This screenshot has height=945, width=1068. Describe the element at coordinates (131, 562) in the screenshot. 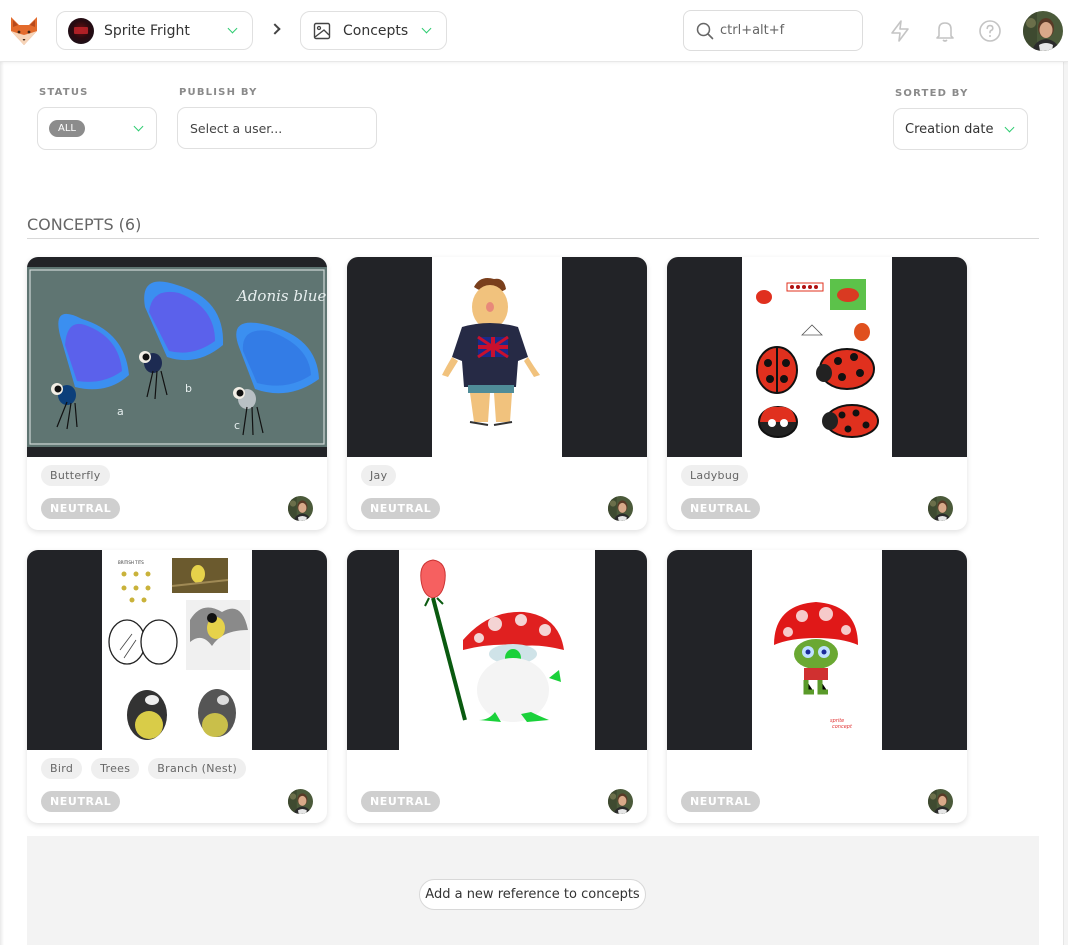

I see `svg-text: BRITISH TITS` at that location.